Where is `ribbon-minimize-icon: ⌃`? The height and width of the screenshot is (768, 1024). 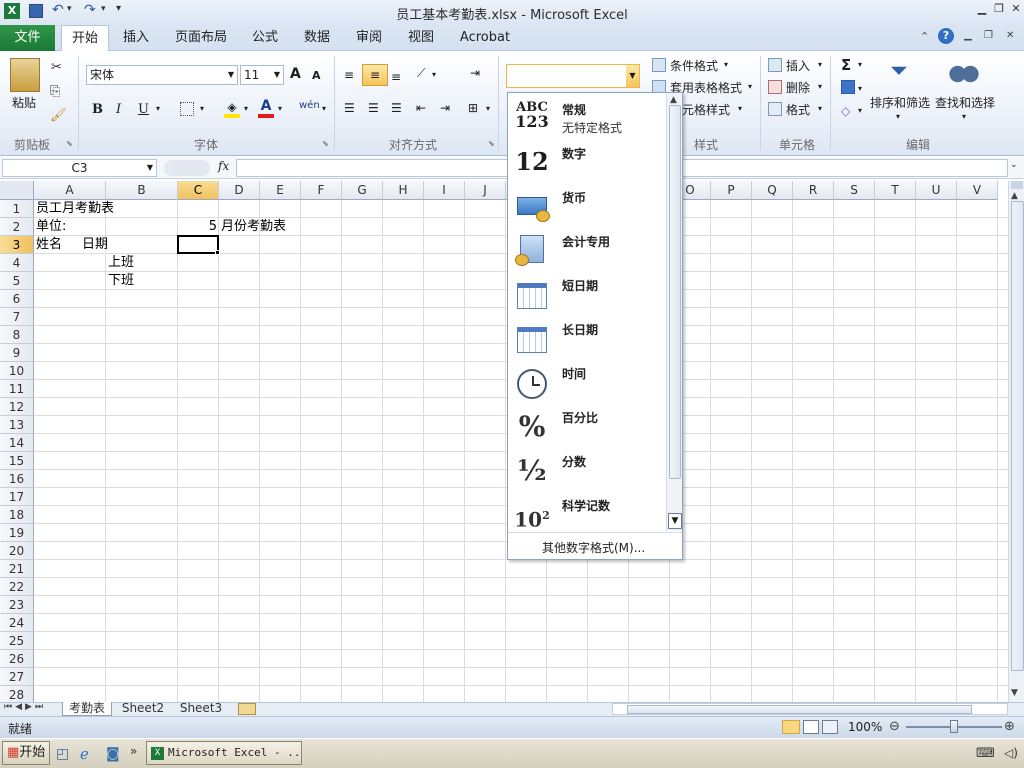
ribbon-minimize-icon: ⌃ is located at coordinates (924, 36).